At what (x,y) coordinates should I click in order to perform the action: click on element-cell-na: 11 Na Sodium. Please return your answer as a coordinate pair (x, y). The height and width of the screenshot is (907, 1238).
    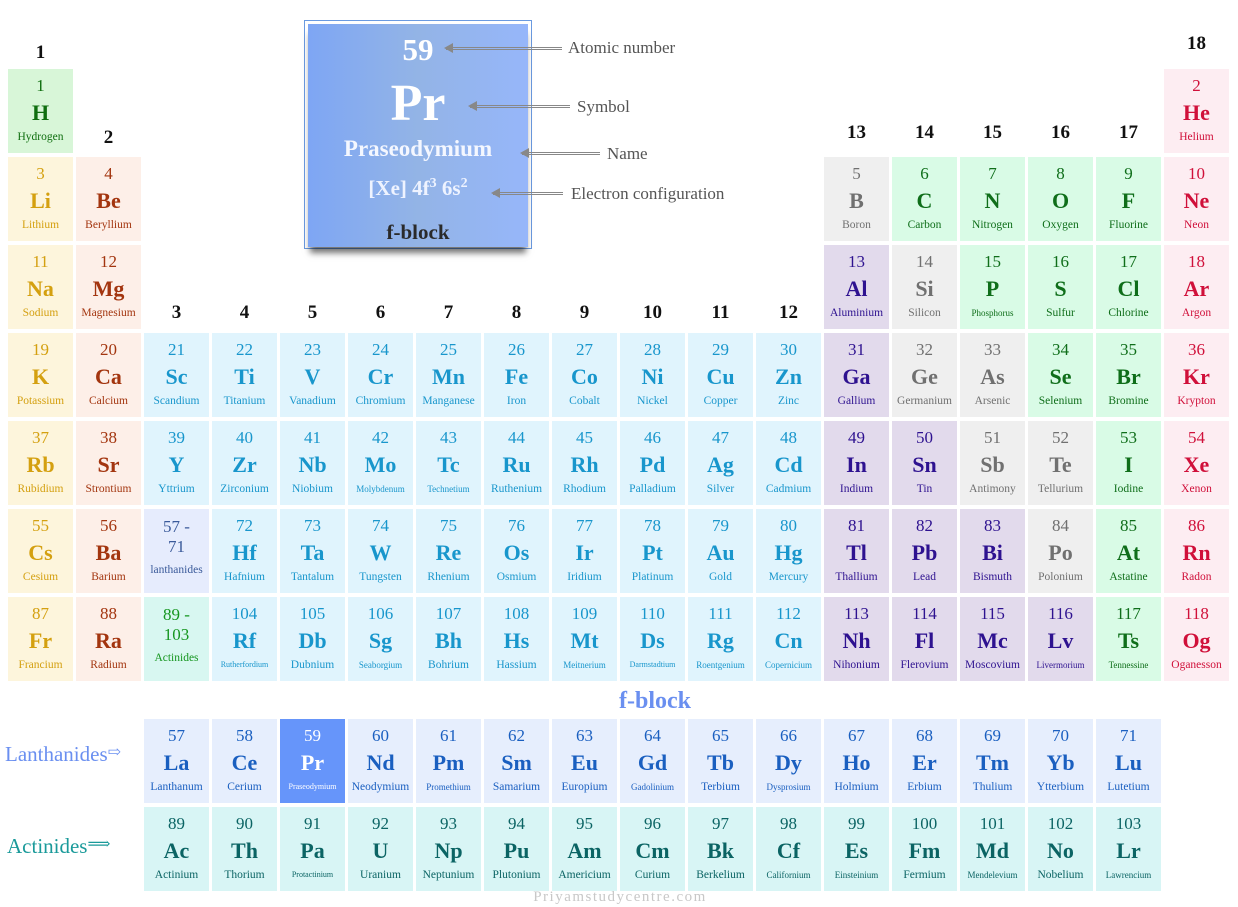
    Looking at the image, I should click on (40, 287).